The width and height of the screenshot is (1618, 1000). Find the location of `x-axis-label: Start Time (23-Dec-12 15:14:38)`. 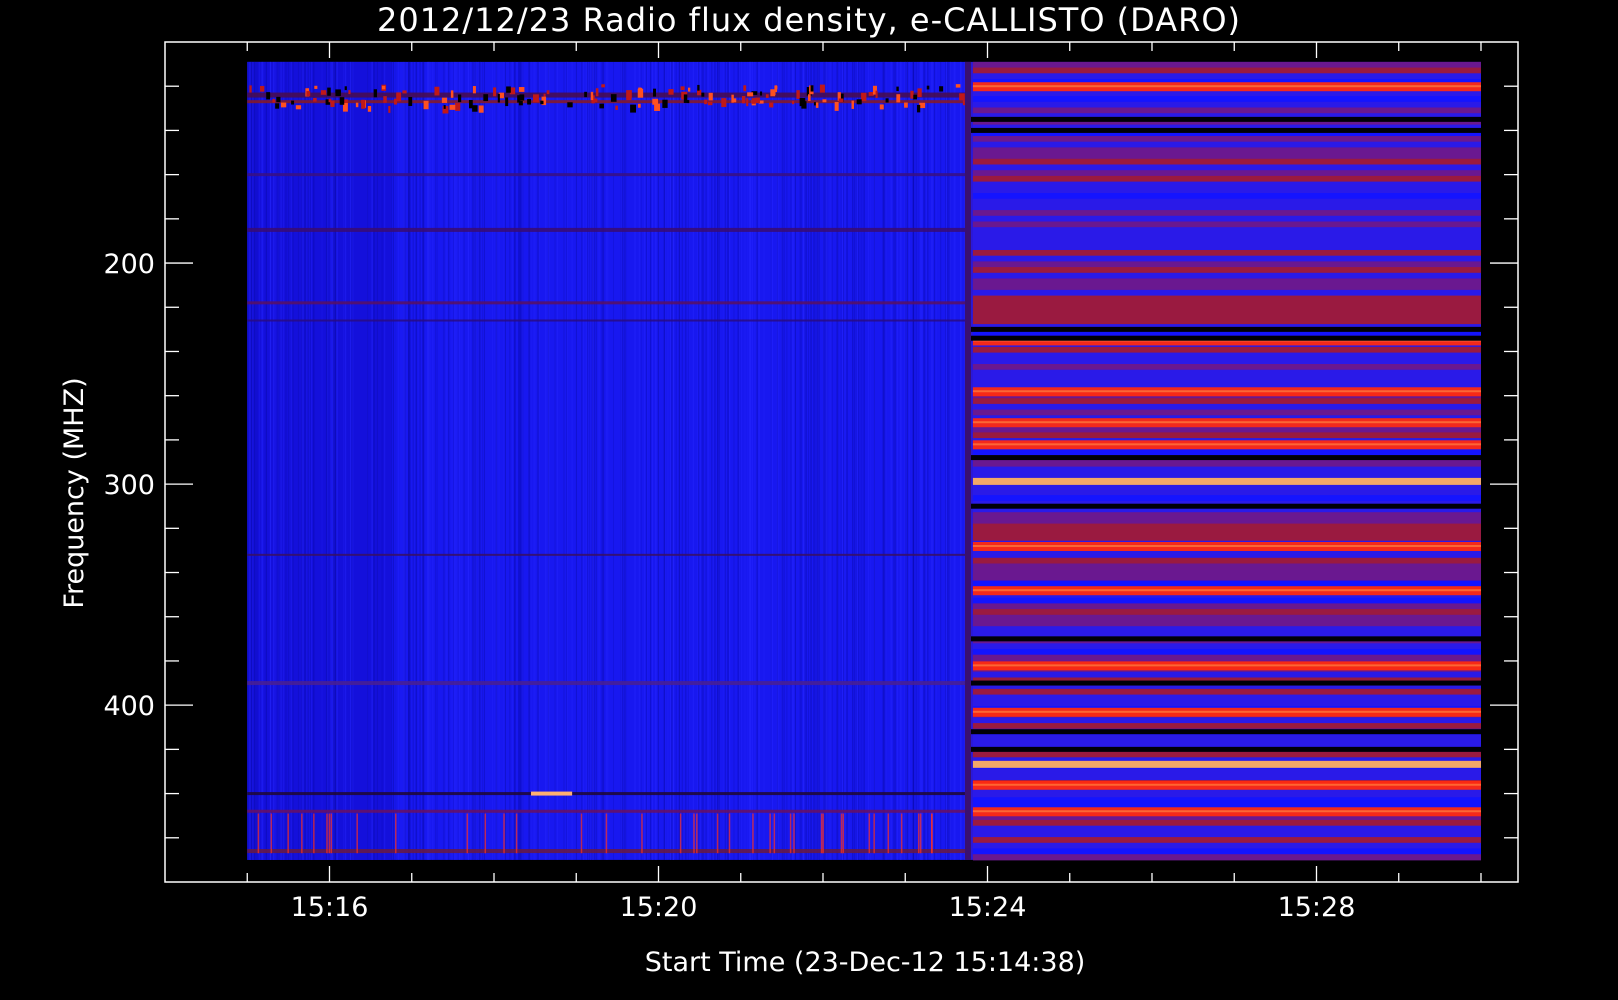

x-axis-label: Start Time (23-Dec-12 15:14:38) is located at coordinates (865, 962).